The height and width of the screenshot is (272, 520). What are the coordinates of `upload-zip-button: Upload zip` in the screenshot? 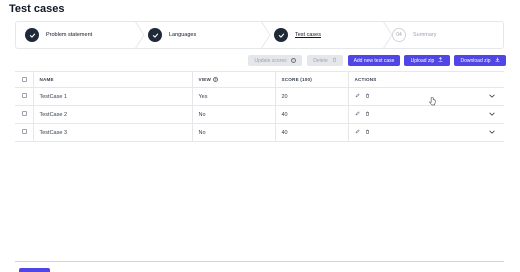 It's located at (427, 60).